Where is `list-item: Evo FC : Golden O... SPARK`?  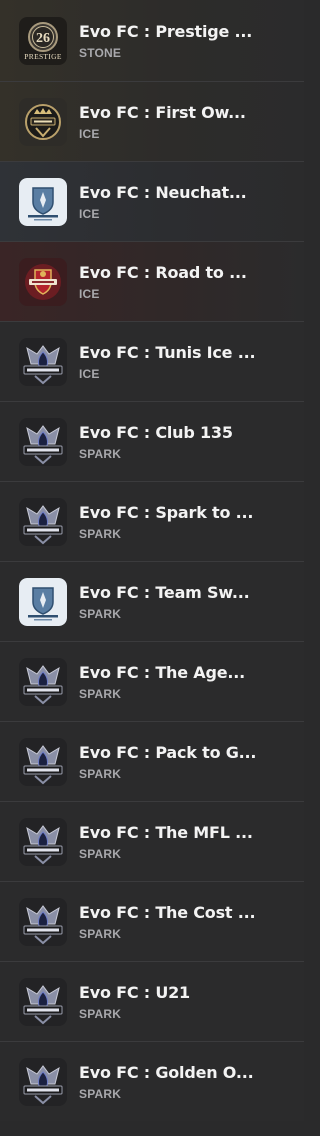 list-item: Evo FC : Golden O... SPARK is located at coordinates (152, 1081).